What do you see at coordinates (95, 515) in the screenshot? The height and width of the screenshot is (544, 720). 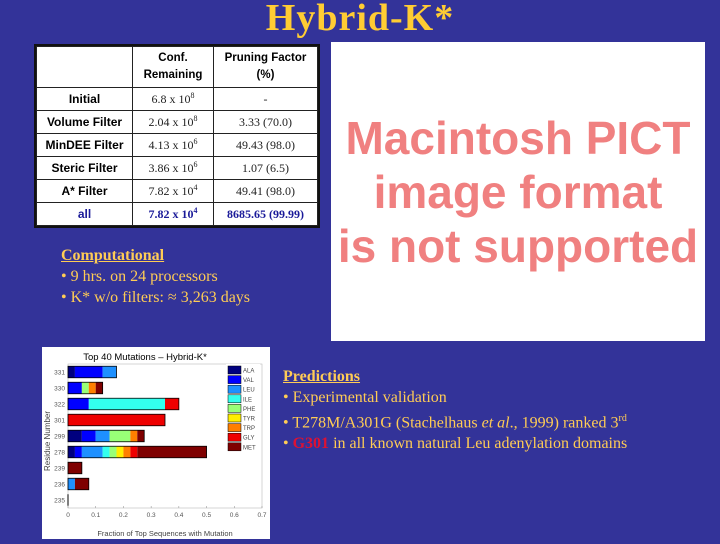 I see `x-tick-label: 0.1` at bounding box center [95, 515].